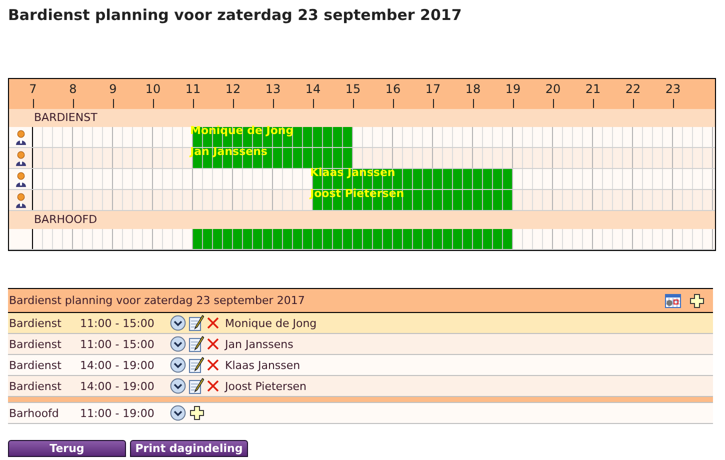 Image resolution: width=725 pixels, height=460 pixels. Describe the element at coordinates (266, 386) in the screenshot. I see `person-name: Joost Pietersen` at that location.